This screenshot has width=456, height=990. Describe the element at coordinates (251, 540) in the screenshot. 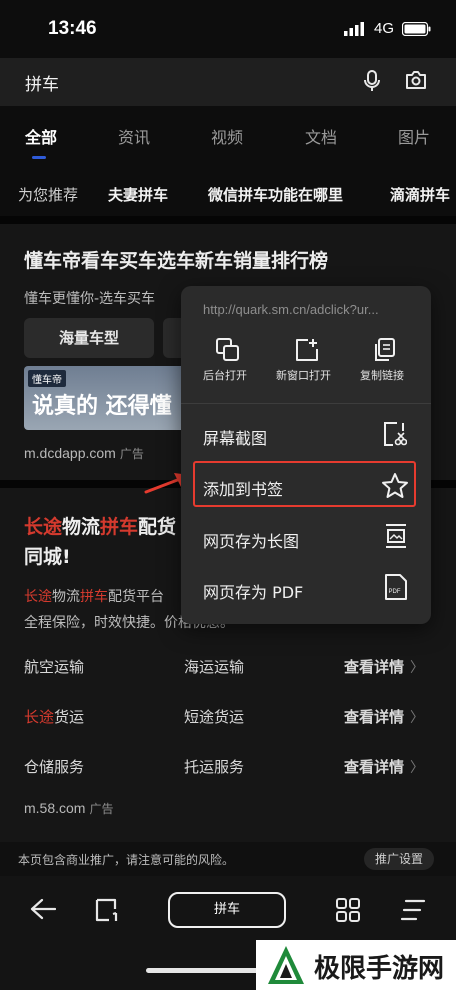

I see `menu-item-save-long-image: 网页存为长图` at that location.